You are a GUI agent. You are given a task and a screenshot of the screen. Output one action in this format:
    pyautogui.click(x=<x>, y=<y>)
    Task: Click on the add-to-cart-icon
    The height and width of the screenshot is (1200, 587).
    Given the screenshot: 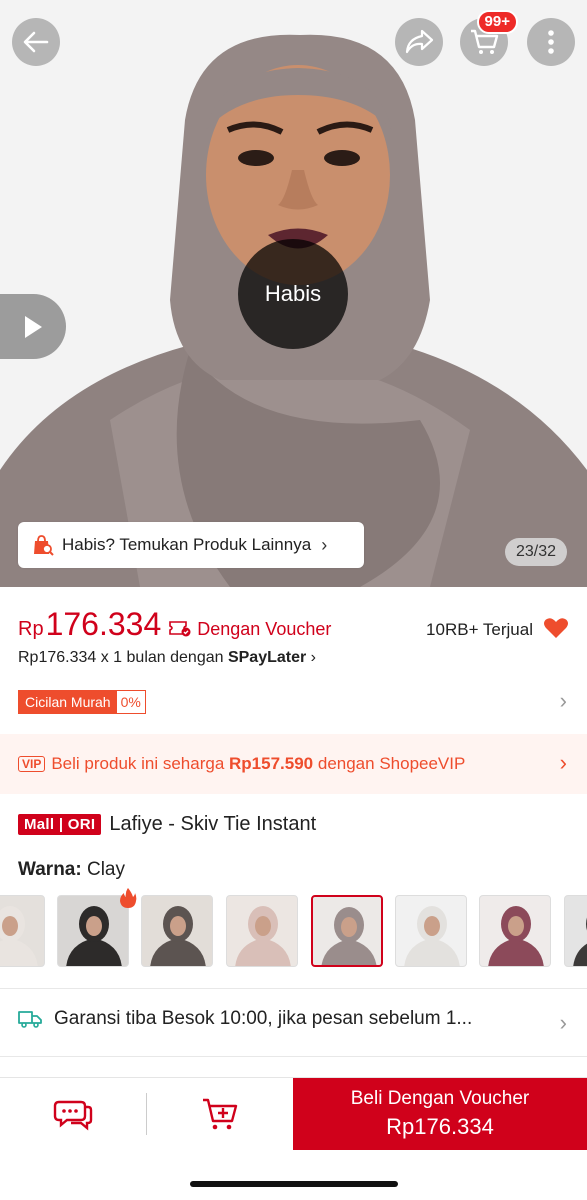 What is the action you would take?
    pyautogui.click(x=220, y=1114)
    